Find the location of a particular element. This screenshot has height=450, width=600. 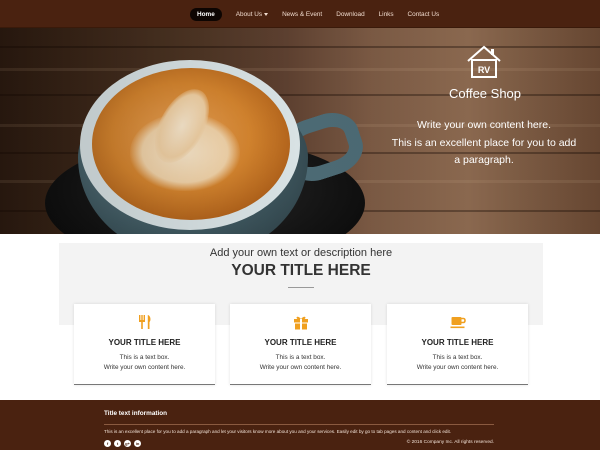

nav-item-label: About Us is located at coordinates (249, 14).